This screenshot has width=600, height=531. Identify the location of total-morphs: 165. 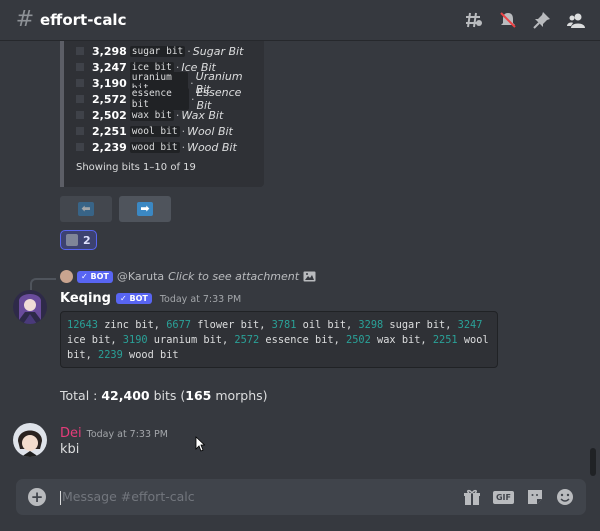
(198, 395).